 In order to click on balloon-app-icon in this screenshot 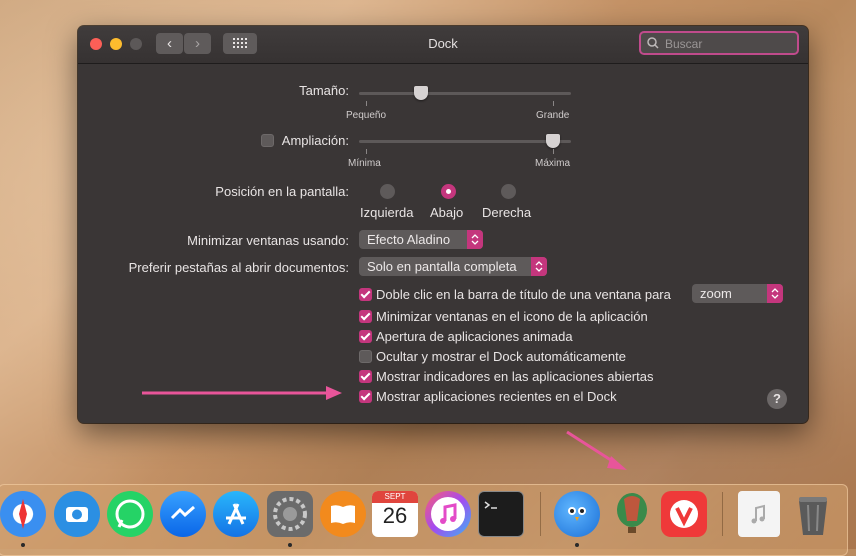, I will do `click(632, 514)`.